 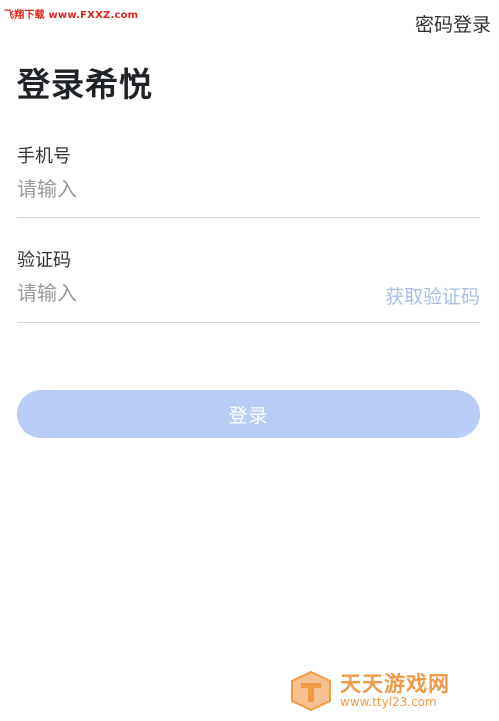 What do you see at coordinates (432, 295) in the screenshot?
I see `get-code-button: 获取验证码` at bounding box center [432, 295].